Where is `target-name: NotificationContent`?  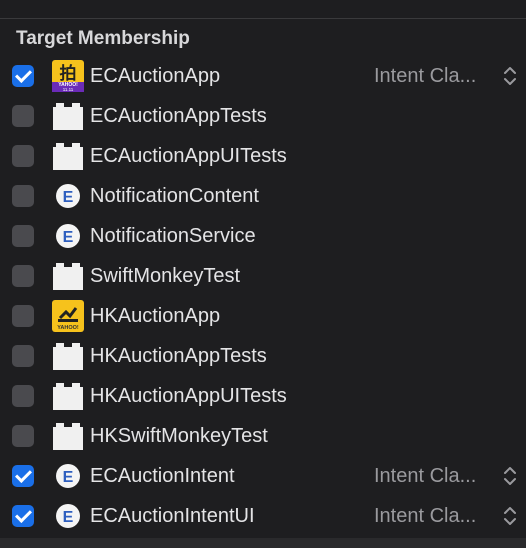 target-name: NotificationContent is located at coordinates (174, 196).